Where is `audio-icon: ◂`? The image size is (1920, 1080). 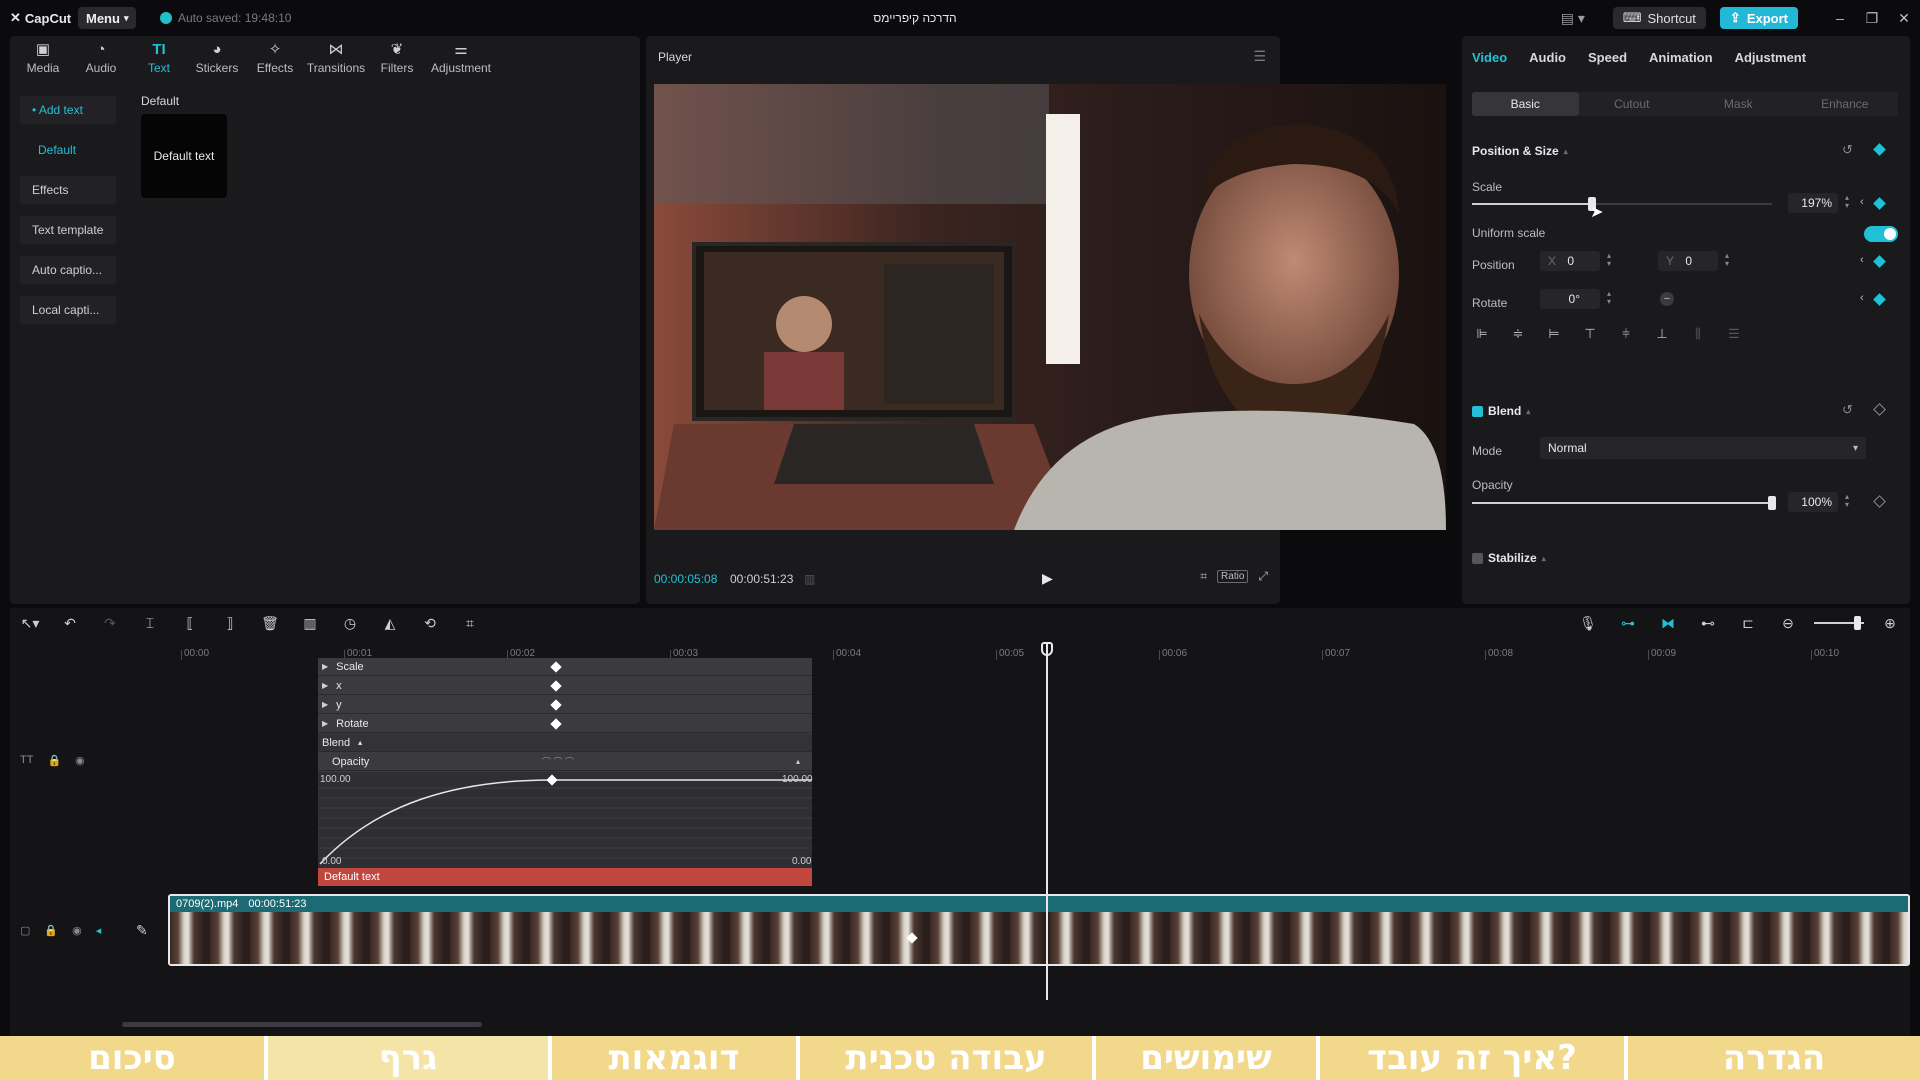
audio-icon: ◂ is located at coordinates (99, 930).